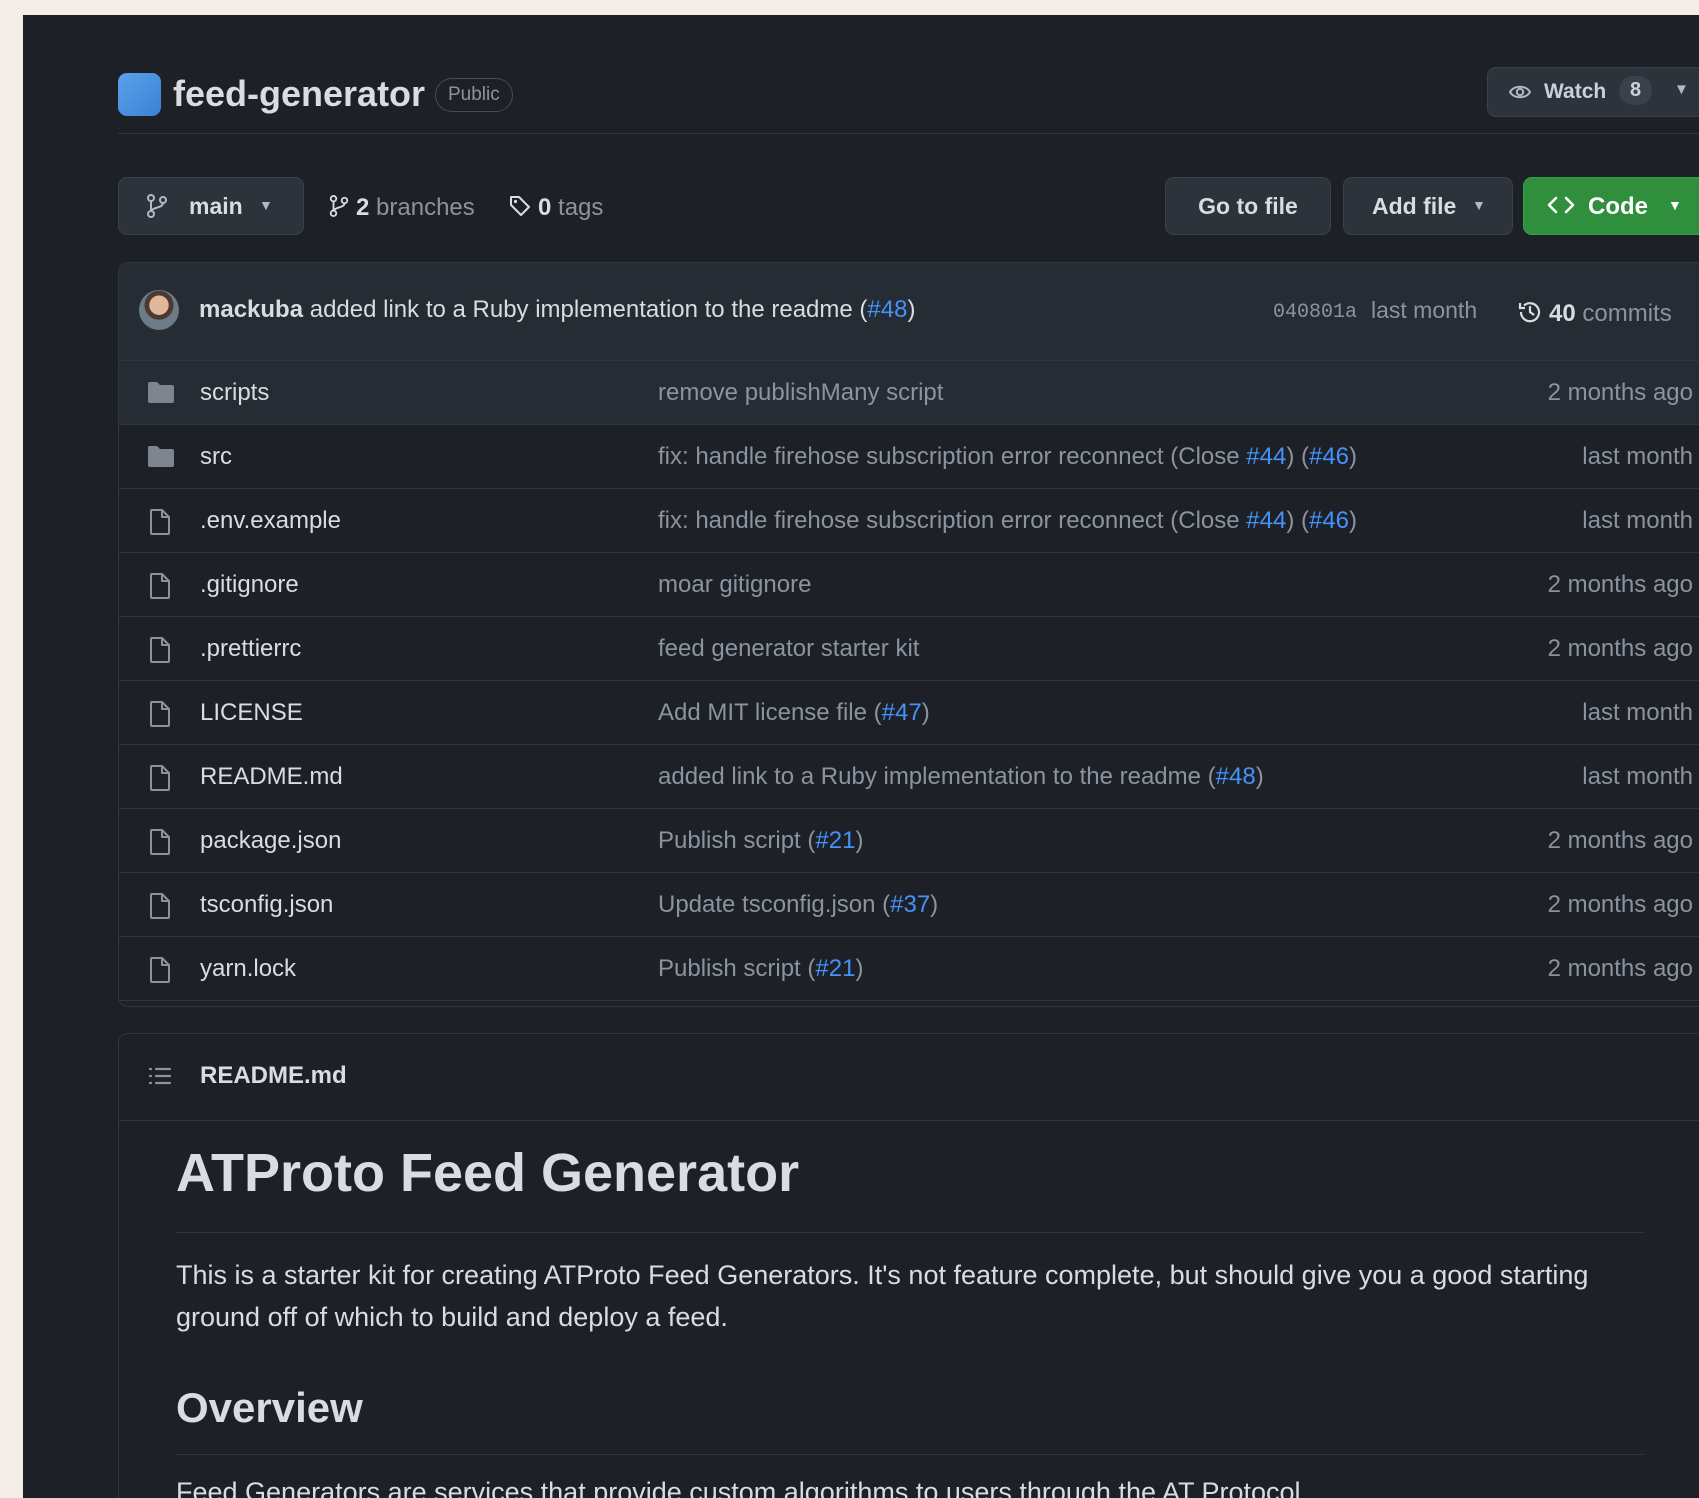 The width and height of the screenshot is (1699, 1498). What do you see at coordinates (1611, 206) in the screenshot?
I see `code-button: Code ▼` at bounding box center [1611, 206].